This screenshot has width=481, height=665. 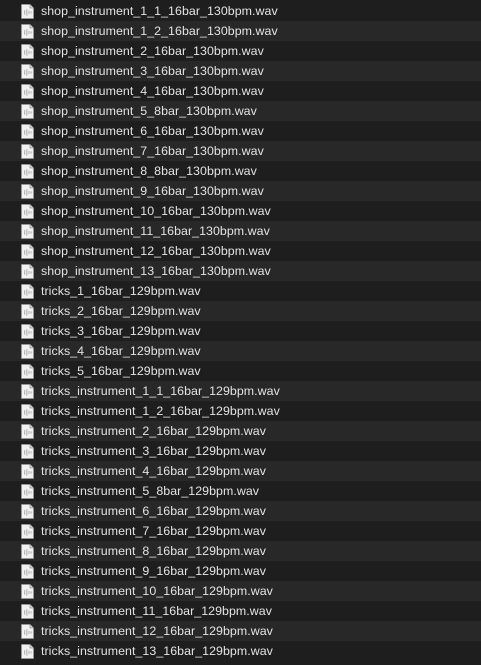 I want to click on file-name: shop_instrument_1_1_16bar_130bpm.wav, so click(x=159, y=11).